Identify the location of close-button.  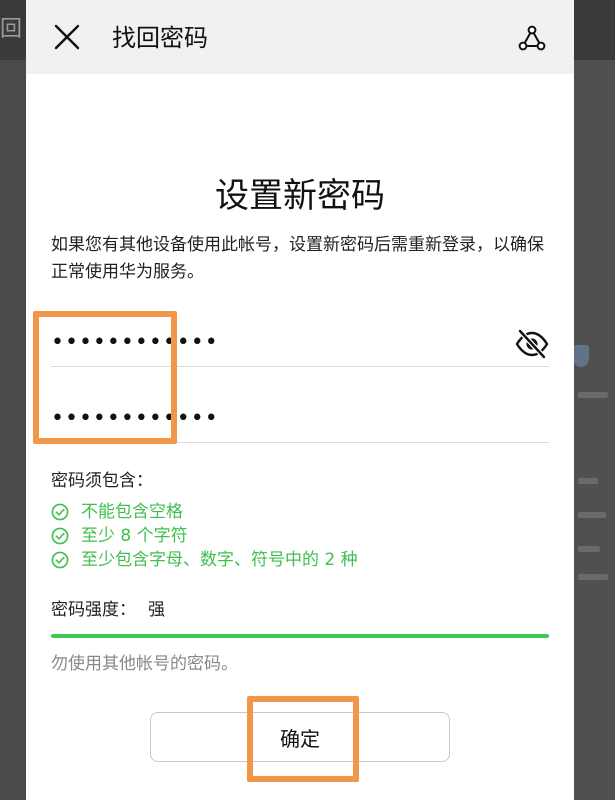
(67, 37).